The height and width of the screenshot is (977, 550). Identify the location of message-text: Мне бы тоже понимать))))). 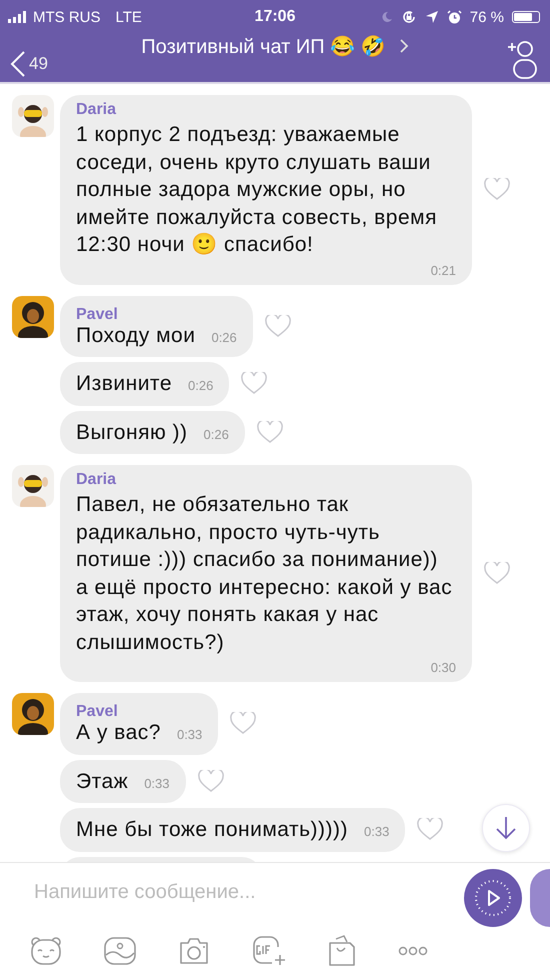
(212, 830).